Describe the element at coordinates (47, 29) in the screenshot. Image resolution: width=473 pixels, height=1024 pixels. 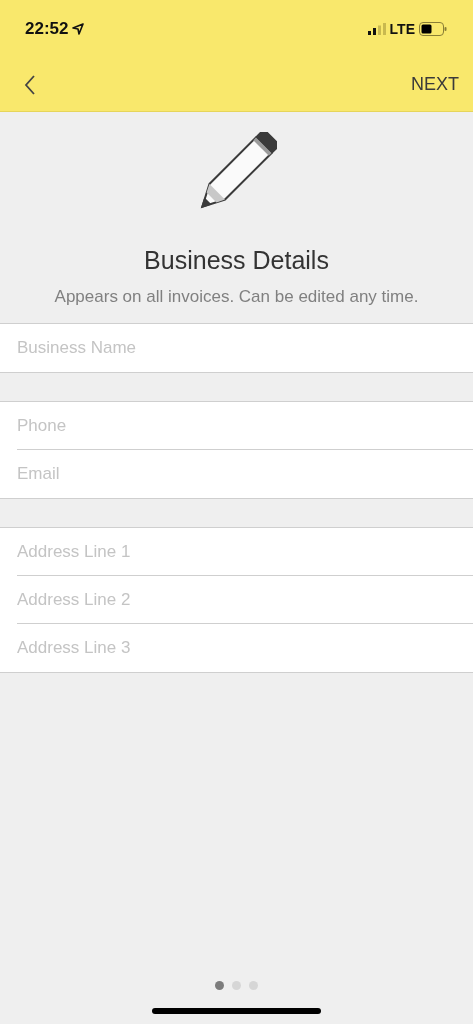
I see `status-time: 22:52` at that location.